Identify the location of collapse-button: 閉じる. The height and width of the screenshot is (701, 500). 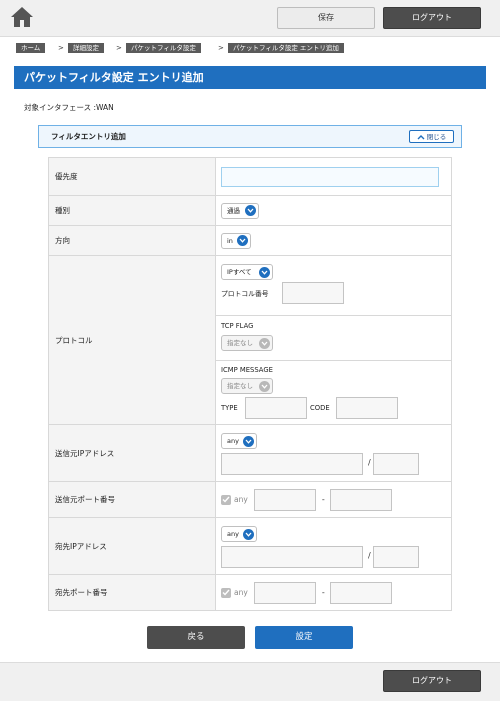
(431, 136).